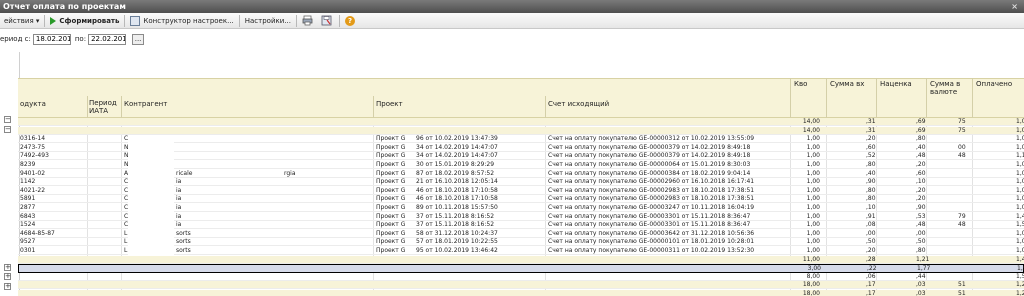  What do you see at coordinates (350, 21) in the screenshot?
I see `help-button: ?` at bounding box center [350, 21].